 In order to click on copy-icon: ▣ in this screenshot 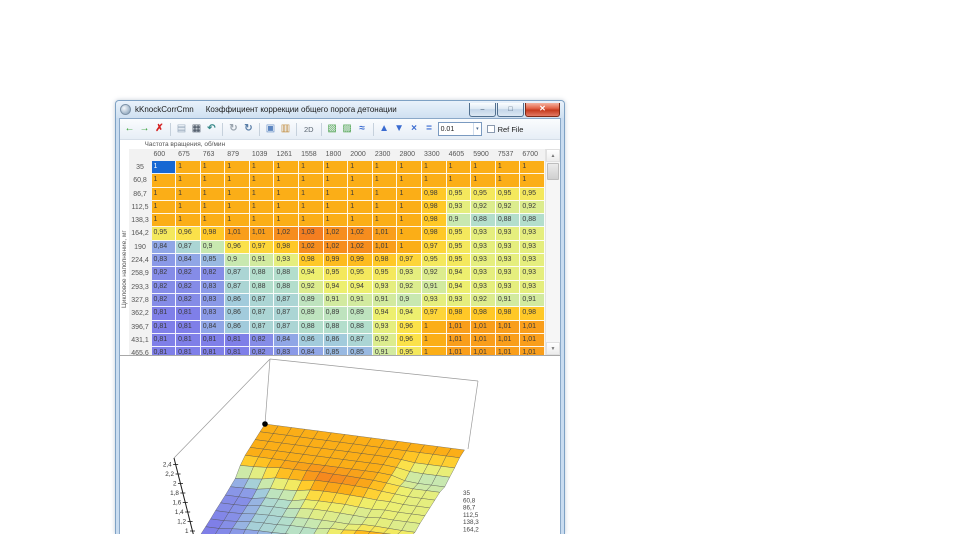, I will do `click(270, 129)`.